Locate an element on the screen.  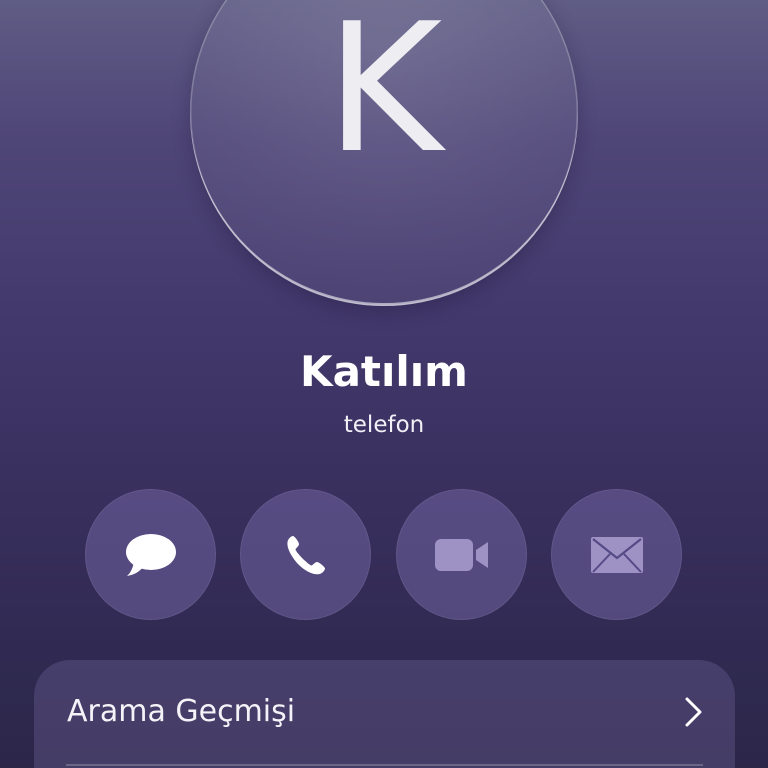
mail-button is located at coordinates (616, 554).